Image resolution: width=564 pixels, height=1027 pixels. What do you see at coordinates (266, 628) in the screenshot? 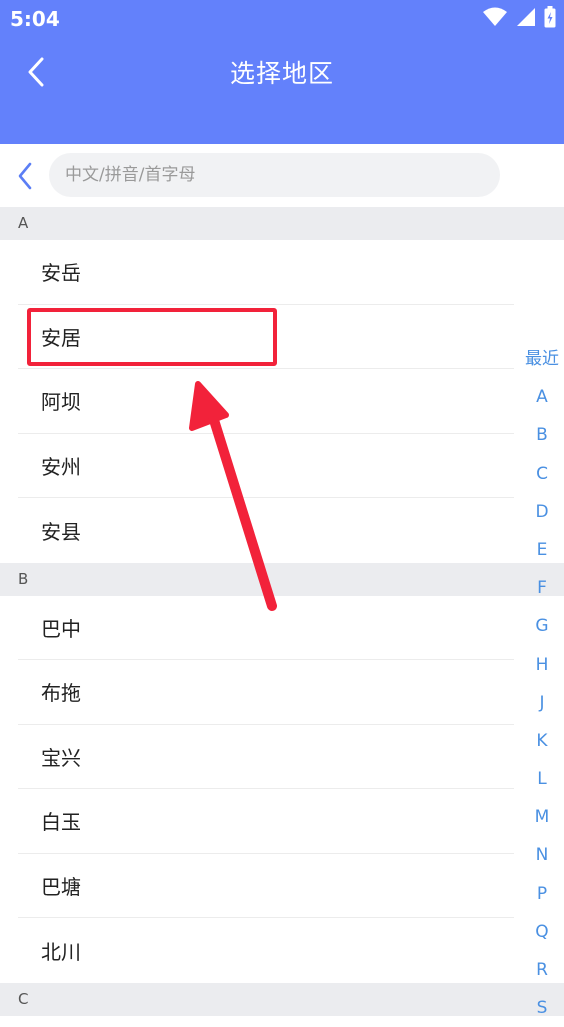
I see `list-item: 巴中` at bounding box center [266, 628].